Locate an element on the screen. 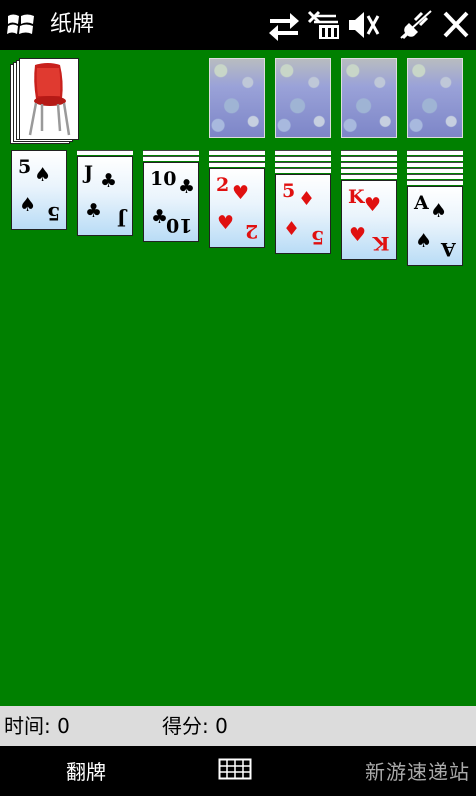 The height and width of the screenshot is (796, 476). tableau-top-card: 5 ♠ ♠ 5 is located at coordinates (39, 190).